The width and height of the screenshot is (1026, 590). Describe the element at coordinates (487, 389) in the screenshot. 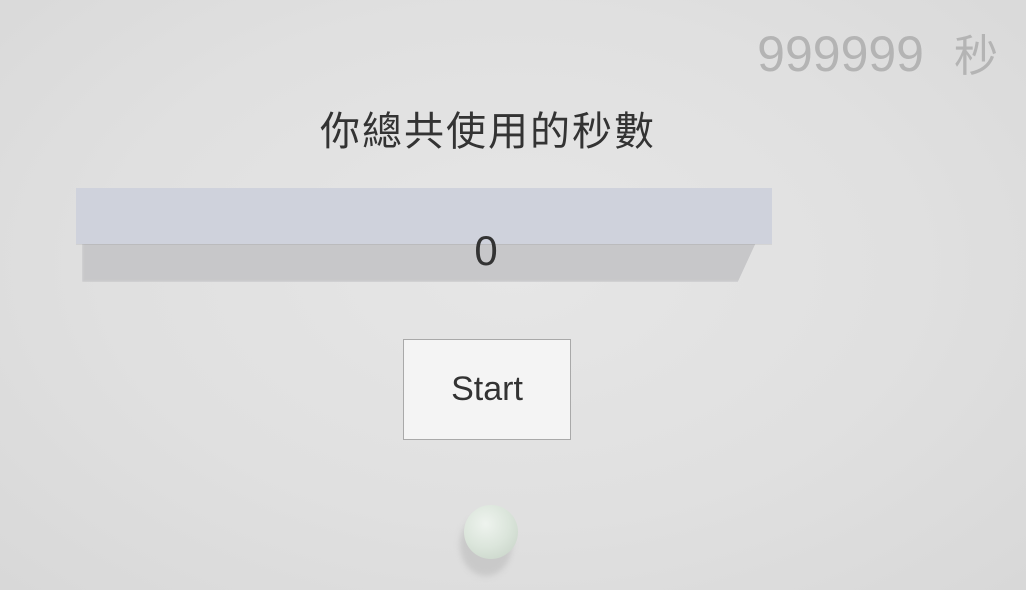

I see `start-button: Start` at that location.